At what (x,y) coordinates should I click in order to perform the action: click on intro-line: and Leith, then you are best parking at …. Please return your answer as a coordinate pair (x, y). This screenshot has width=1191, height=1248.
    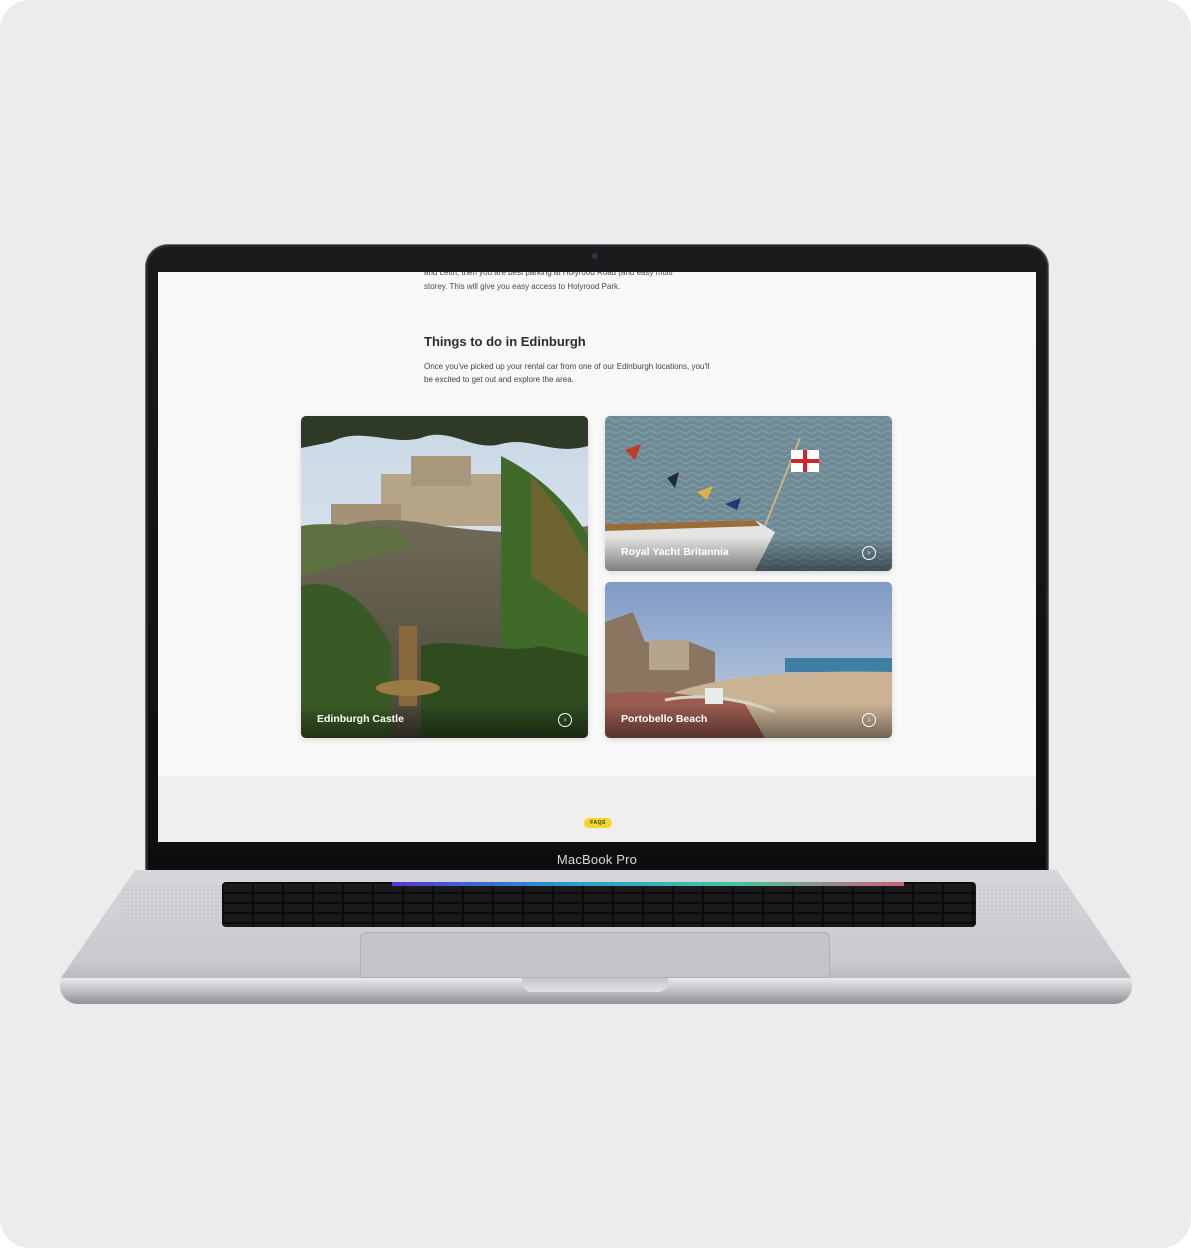
    Looking at the image, I should click on (548, 274).